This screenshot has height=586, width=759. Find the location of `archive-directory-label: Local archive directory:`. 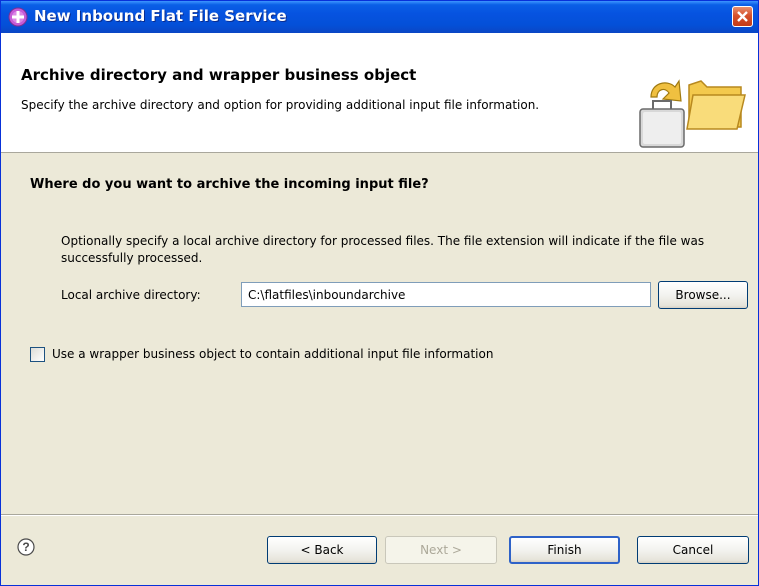

archive-directory-label: Local archive directory: is located at coordinates (131, 295).